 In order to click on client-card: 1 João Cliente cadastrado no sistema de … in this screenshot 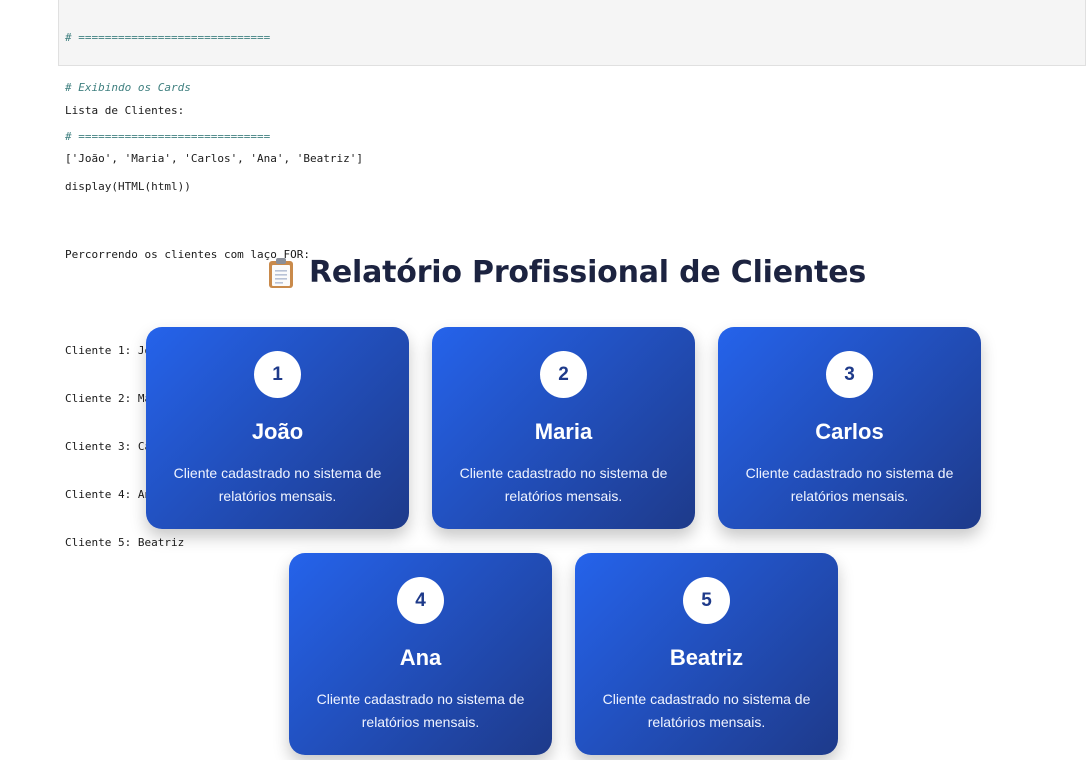, I will do `click(277, 428)`.